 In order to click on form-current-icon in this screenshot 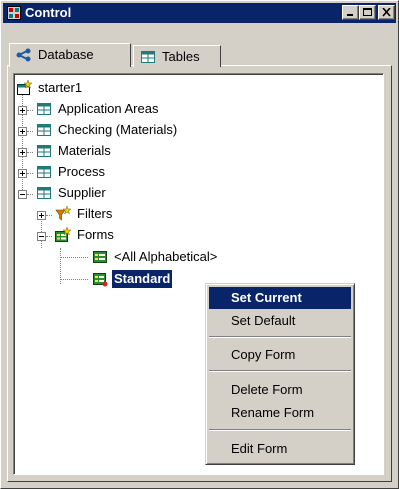, I will do `click(100, 279)`.